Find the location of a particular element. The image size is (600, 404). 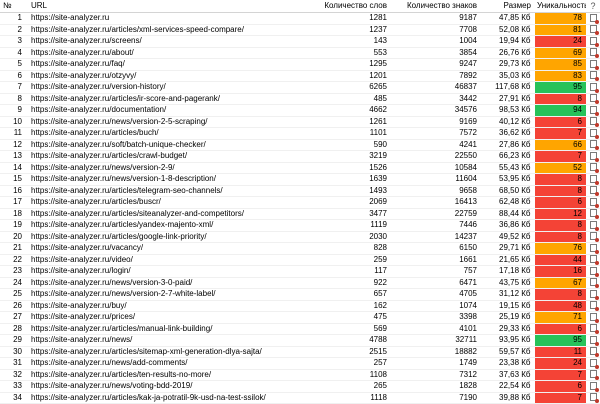

column-header-uniqueness: Уникальность, % is located at coordinates (560, 6).